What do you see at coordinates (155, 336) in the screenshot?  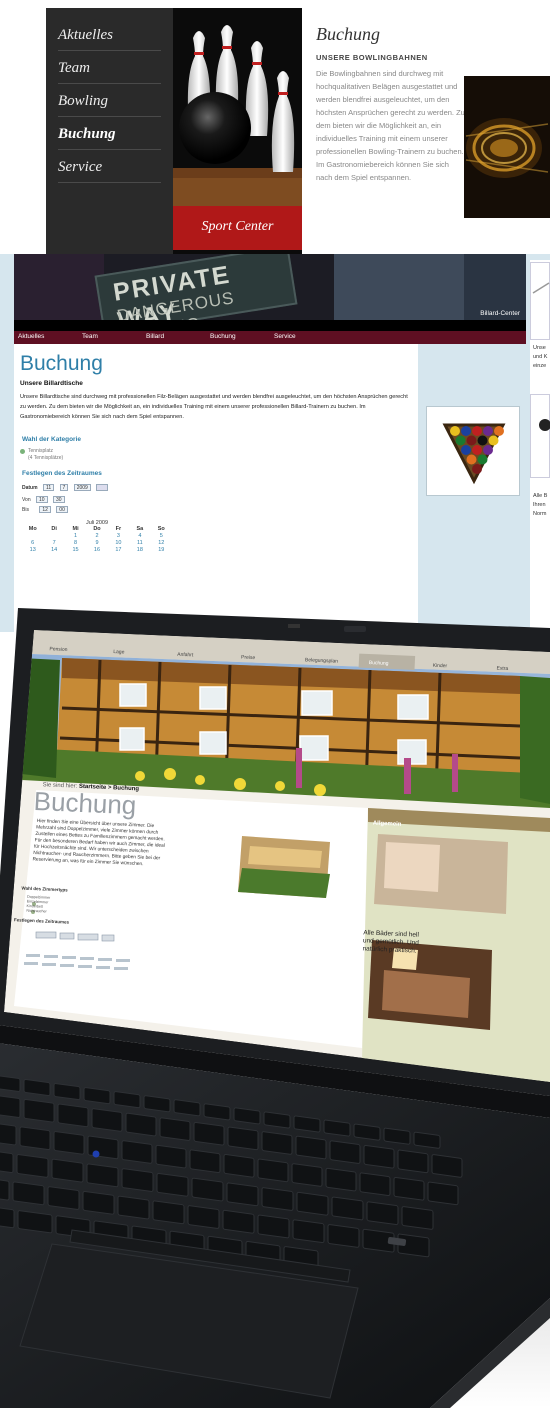 I see `billard-nav-billard: Billard` at bounding box center [155, 336].